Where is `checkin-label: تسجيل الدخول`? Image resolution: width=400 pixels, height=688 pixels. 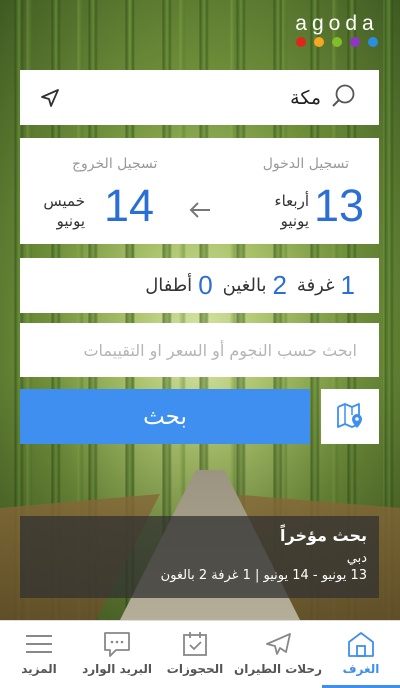 checkin-label: تسجيل الدخول is located at coordinates (305, 164).